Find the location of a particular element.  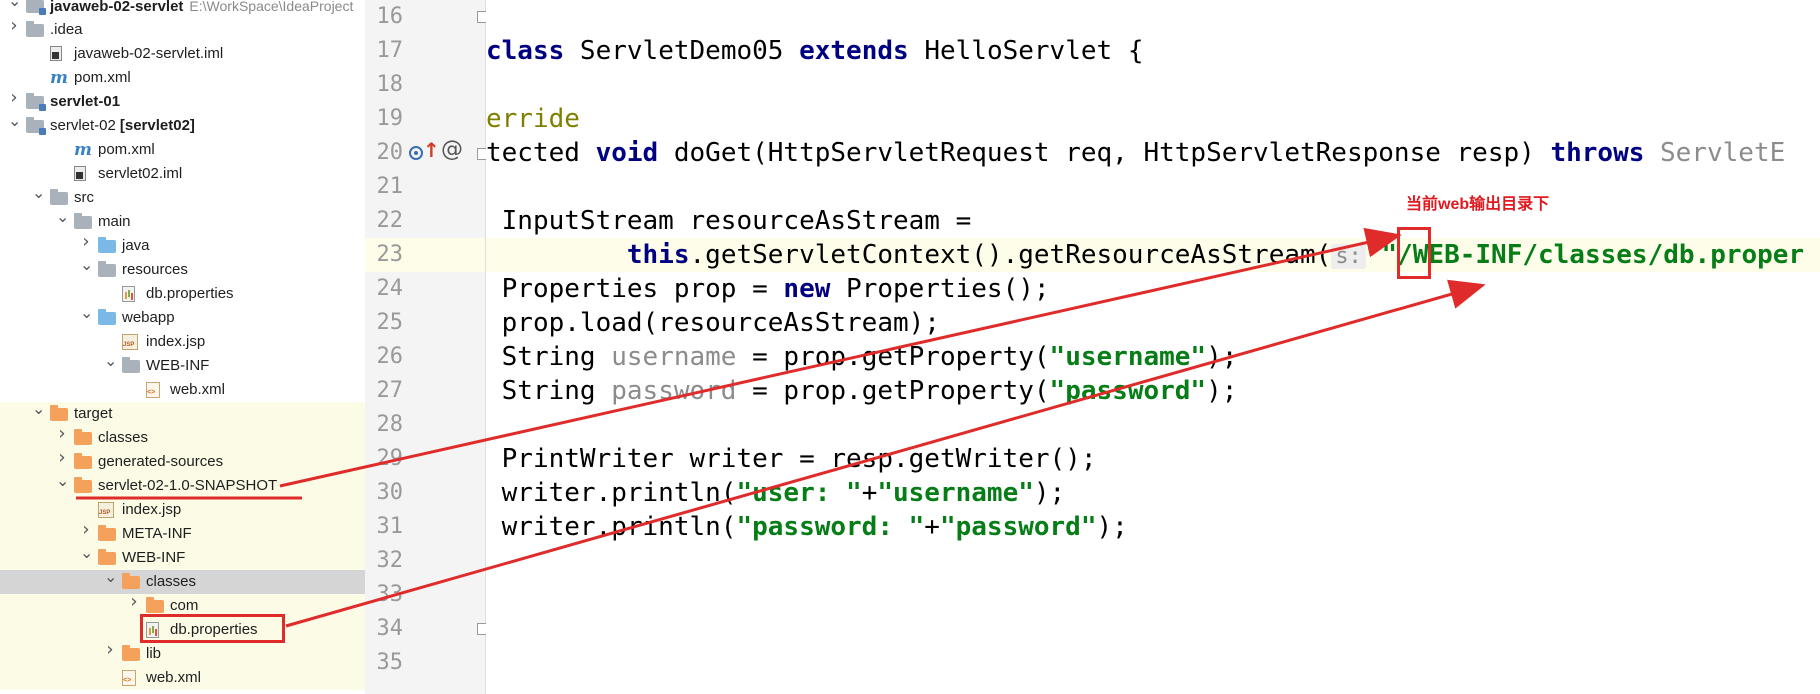

code-text: InputStream resourceAsStream = is located at coordinates (729, 221).